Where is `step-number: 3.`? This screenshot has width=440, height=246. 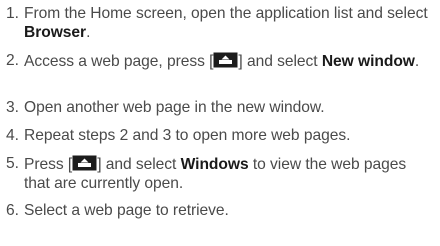 step-number: 3. is located at coordinates (12, 107).